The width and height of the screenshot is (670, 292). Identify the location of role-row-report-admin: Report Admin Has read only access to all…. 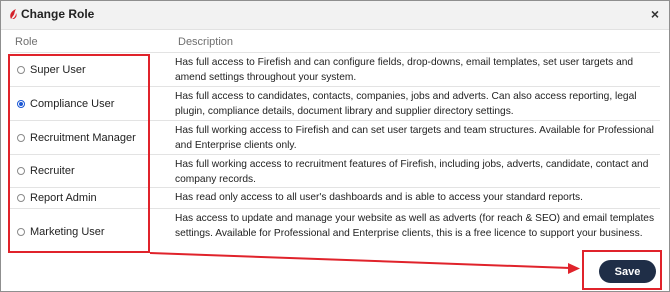
(335, 198).